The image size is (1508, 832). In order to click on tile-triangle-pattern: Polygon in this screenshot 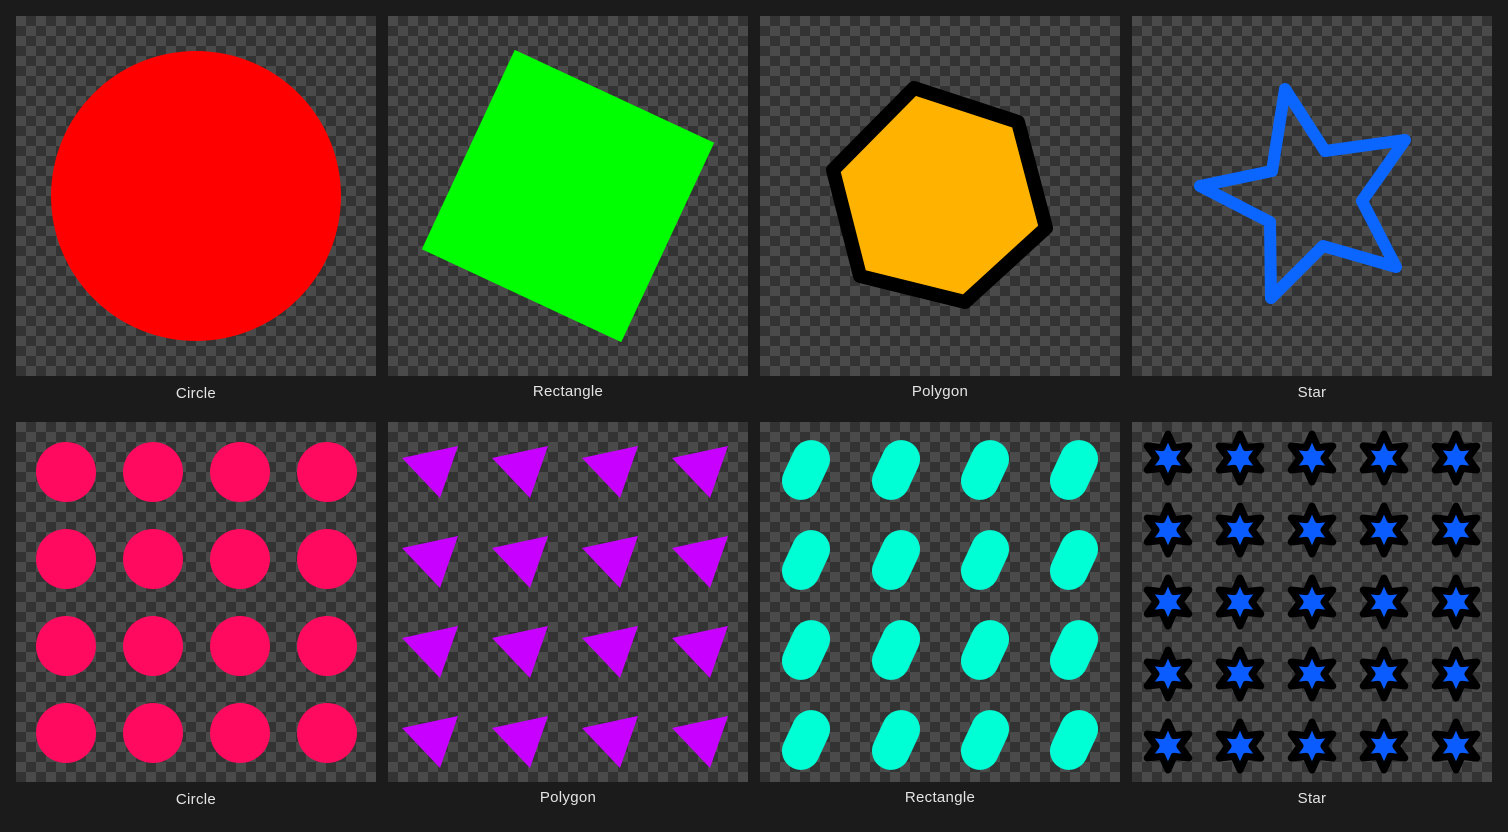, I will do `click(568, 614)`.